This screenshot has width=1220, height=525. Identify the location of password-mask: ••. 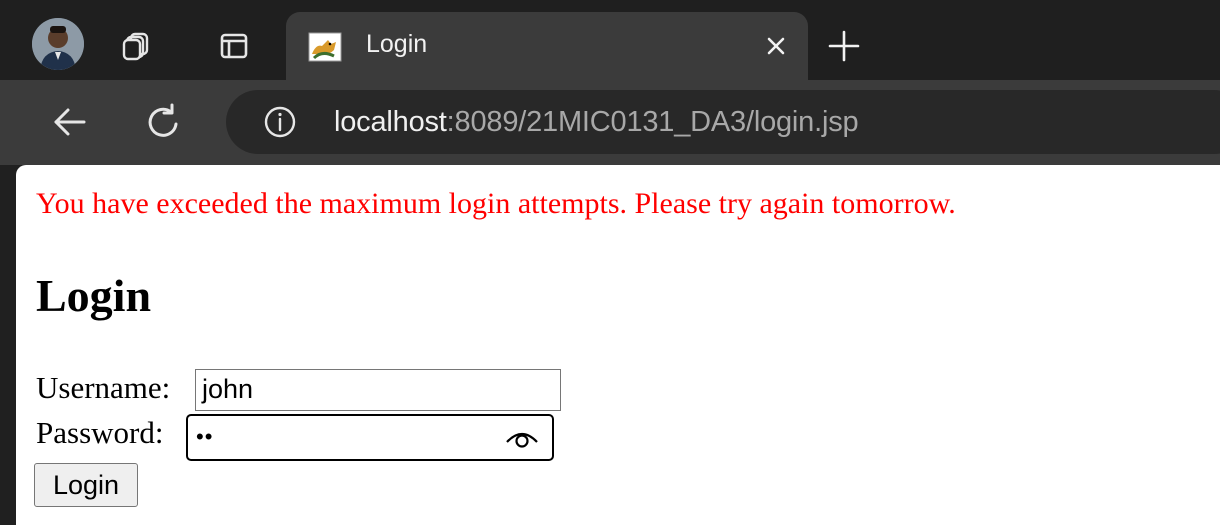
(205, 436).